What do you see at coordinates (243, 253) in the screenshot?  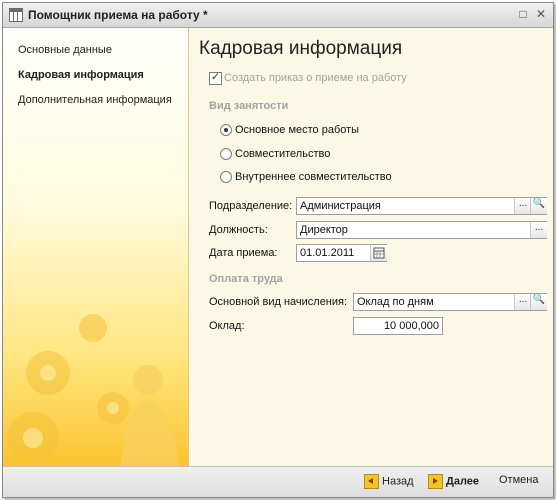 I see `hire-date-label: Дата приема:` at bounding box center [243, 253].